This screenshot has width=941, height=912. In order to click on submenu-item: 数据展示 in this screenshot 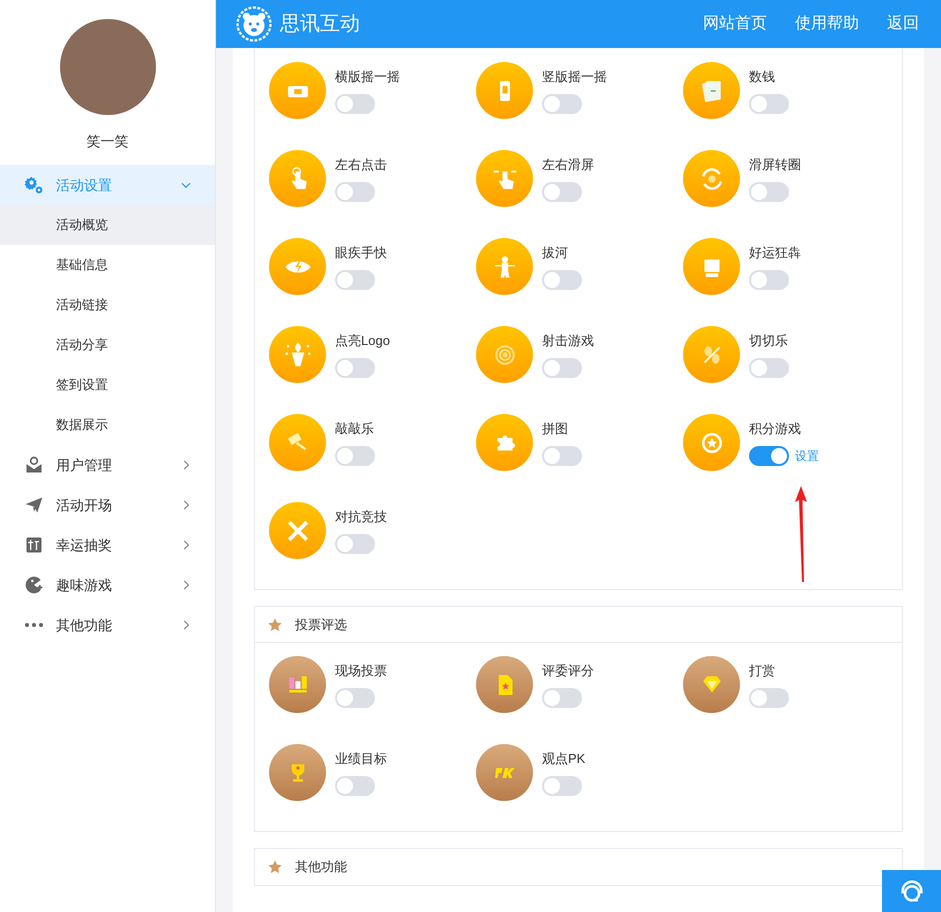, I will do `click(107, 425)`.